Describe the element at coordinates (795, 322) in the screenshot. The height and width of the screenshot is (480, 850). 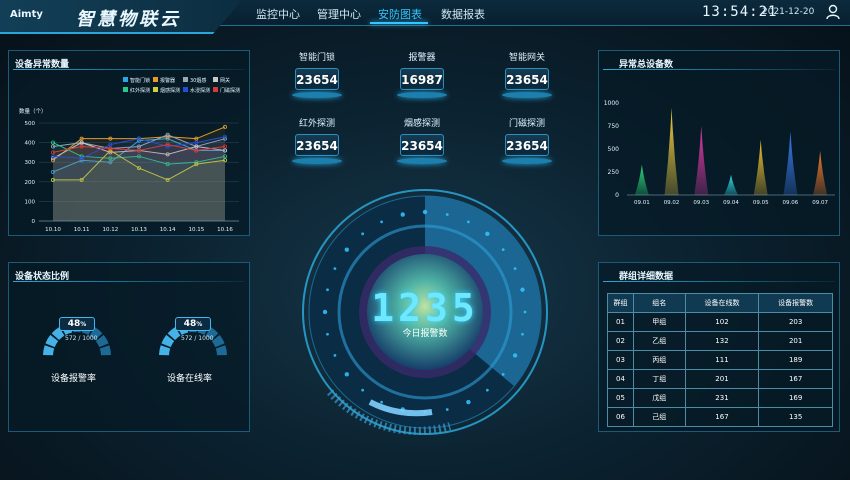
I see `table-cell: 203` at that location.